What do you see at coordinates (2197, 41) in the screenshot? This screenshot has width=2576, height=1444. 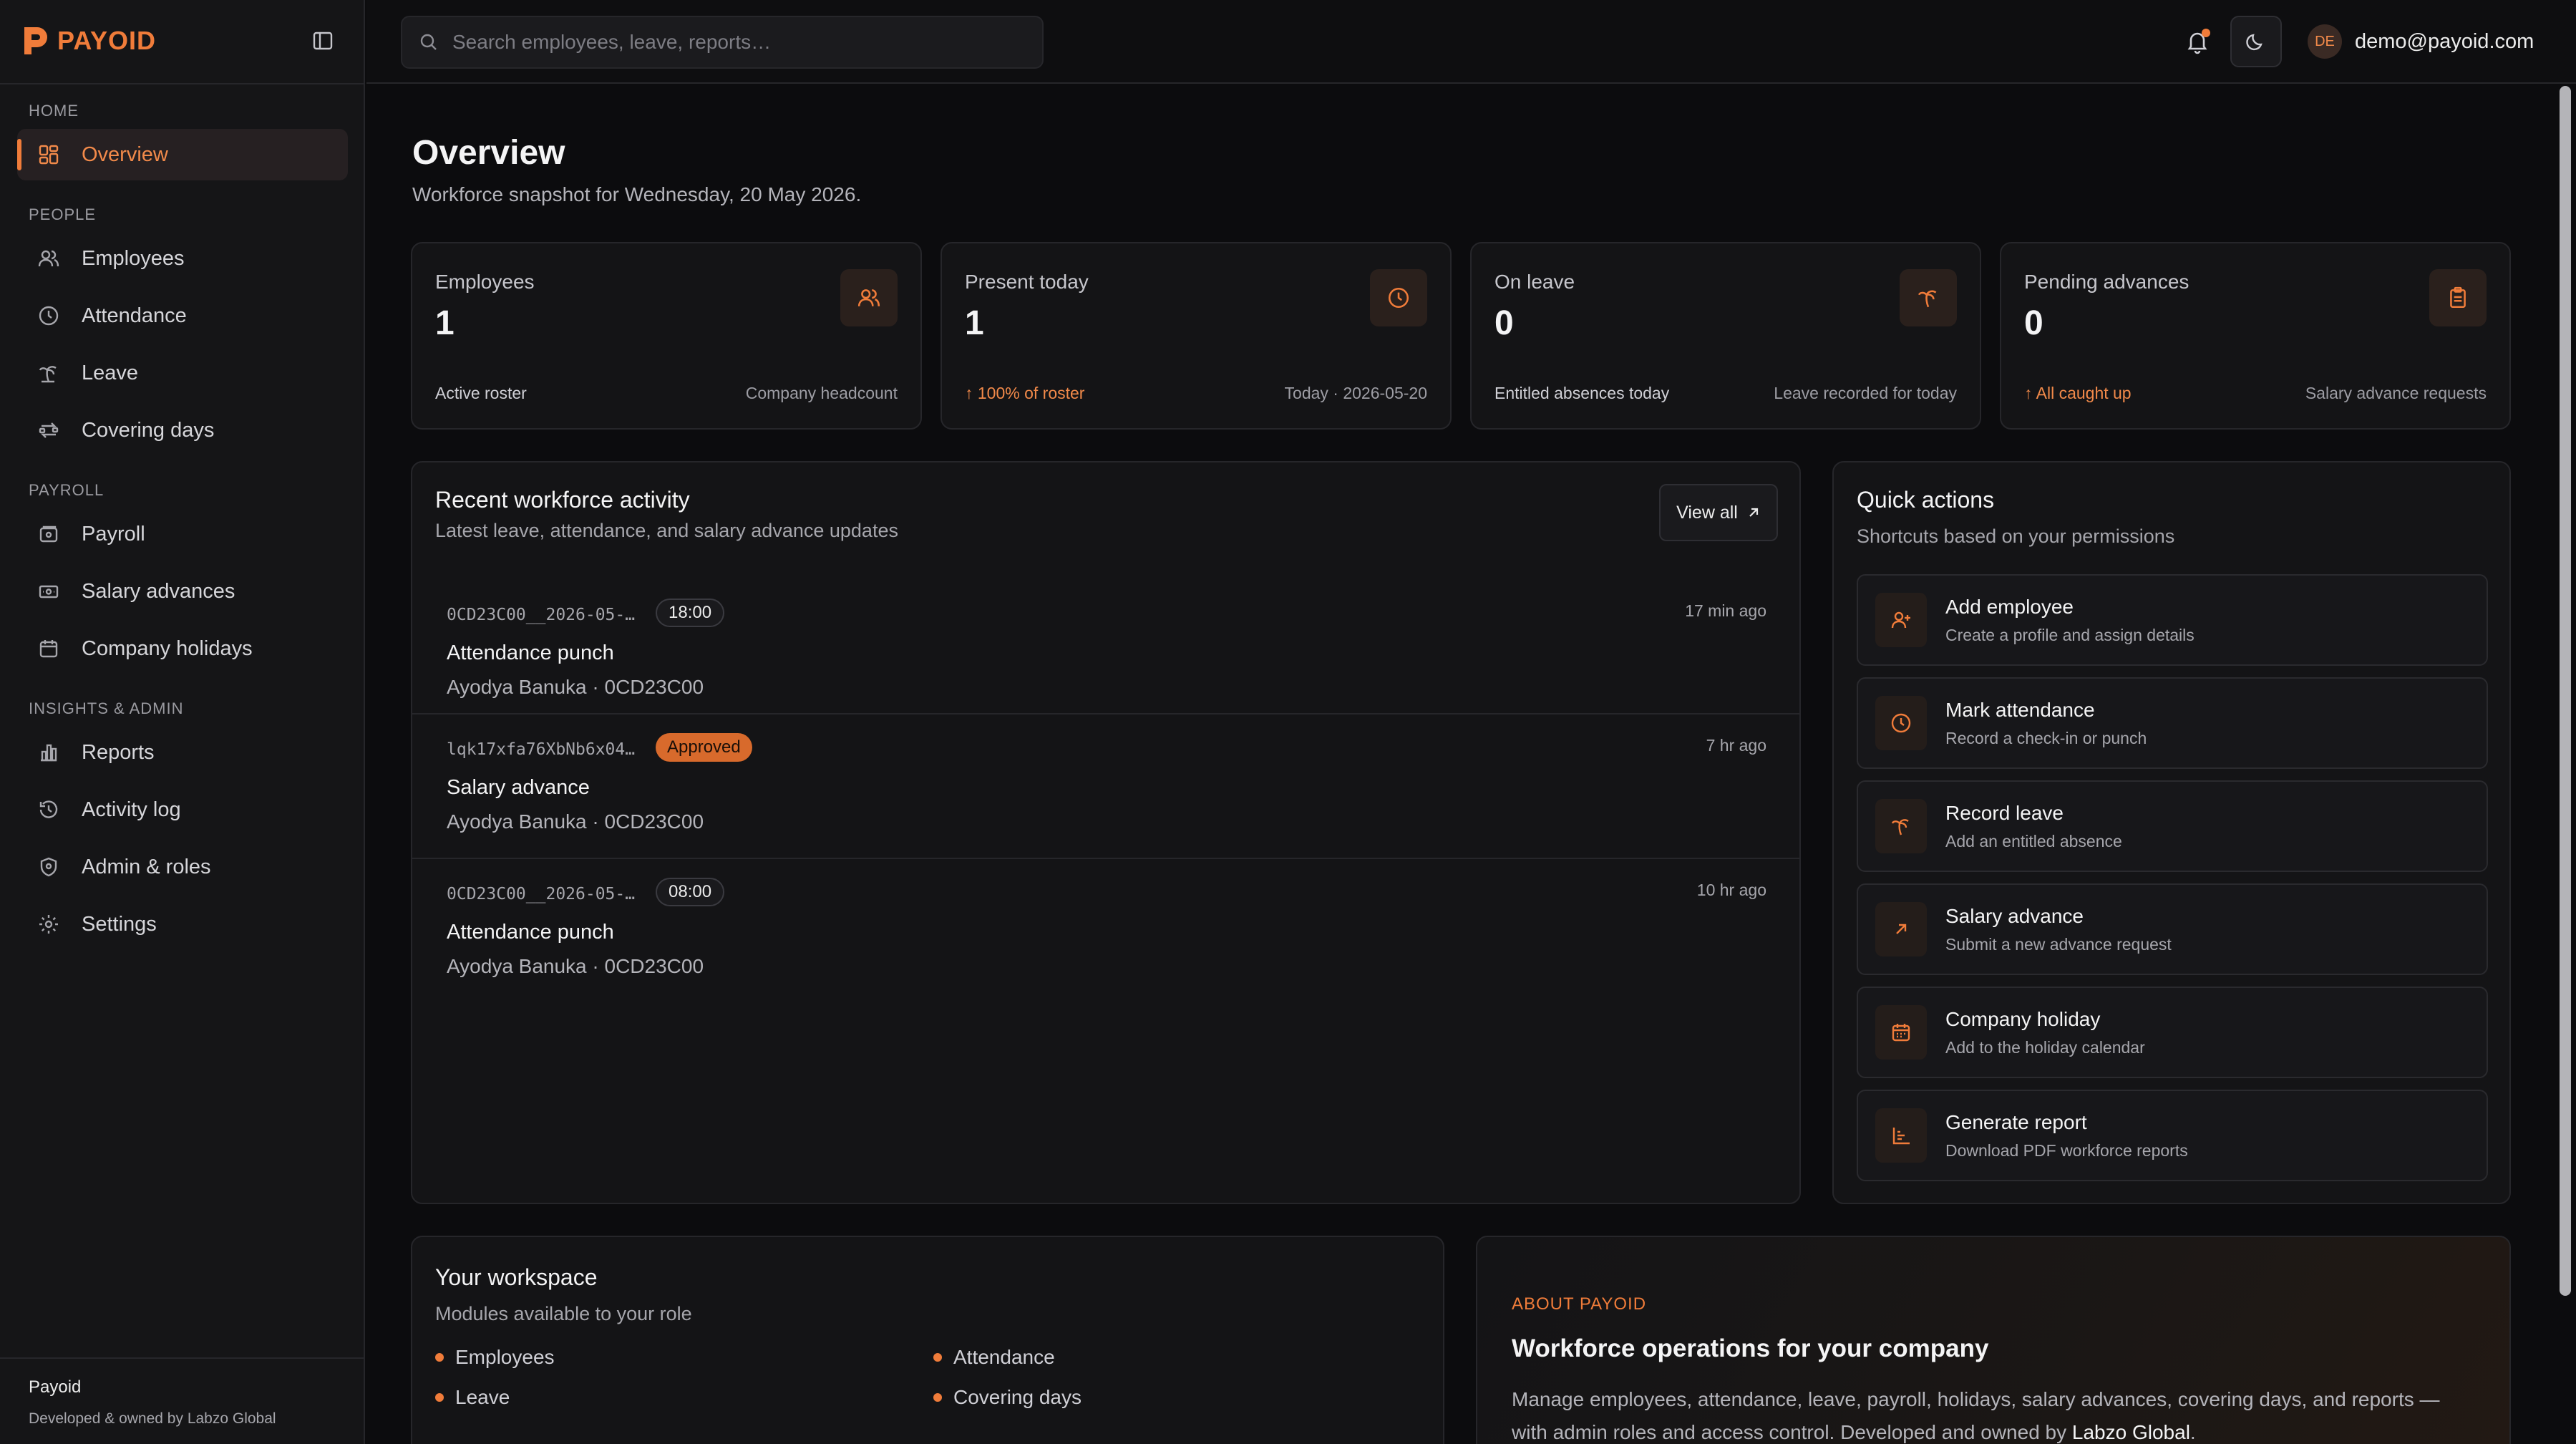 I see `notifications-button` at bounding box center [2197, 41].